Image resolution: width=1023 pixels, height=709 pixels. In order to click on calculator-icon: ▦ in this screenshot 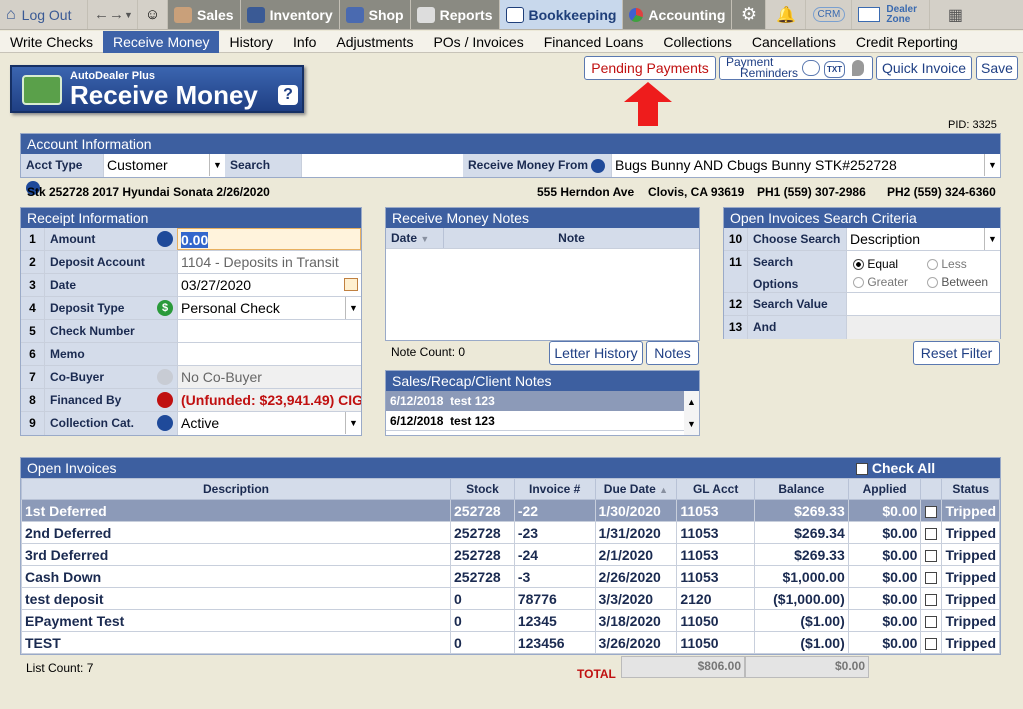, I will do `click(955, 14)`.